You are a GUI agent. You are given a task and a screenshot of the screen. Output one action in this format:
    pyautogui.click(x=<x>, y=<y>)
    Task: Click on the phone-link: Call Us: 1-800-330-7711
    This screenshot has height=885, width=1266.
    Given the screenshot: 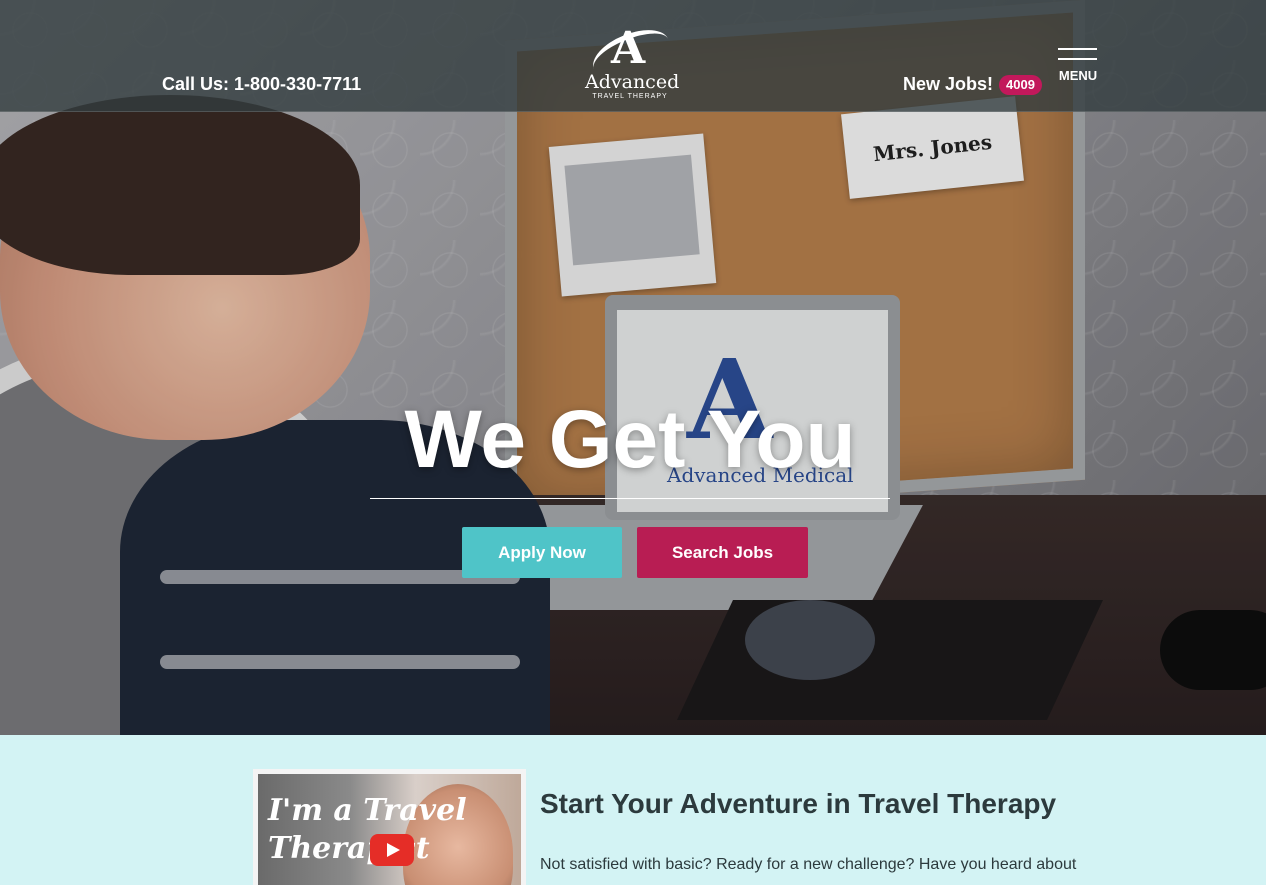 What is the action you would take?
    pyautogui.click(x=261, y=84)
    